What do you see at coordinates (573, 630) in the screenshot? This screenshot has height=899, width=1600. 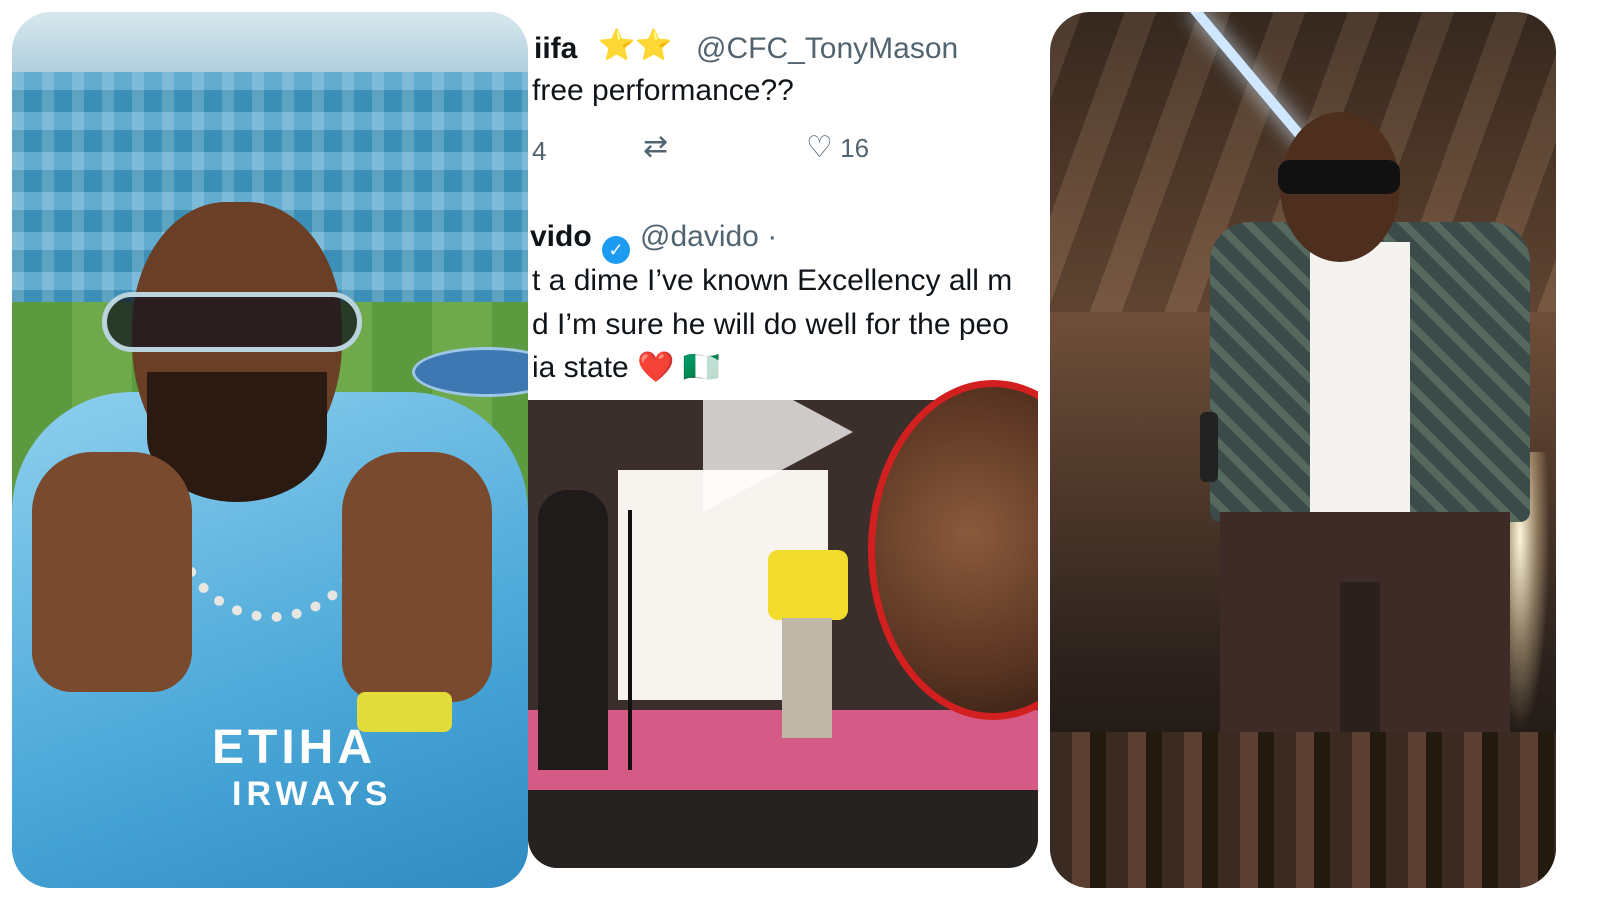 I see `camera-operator` at bounding box center [573, 630].